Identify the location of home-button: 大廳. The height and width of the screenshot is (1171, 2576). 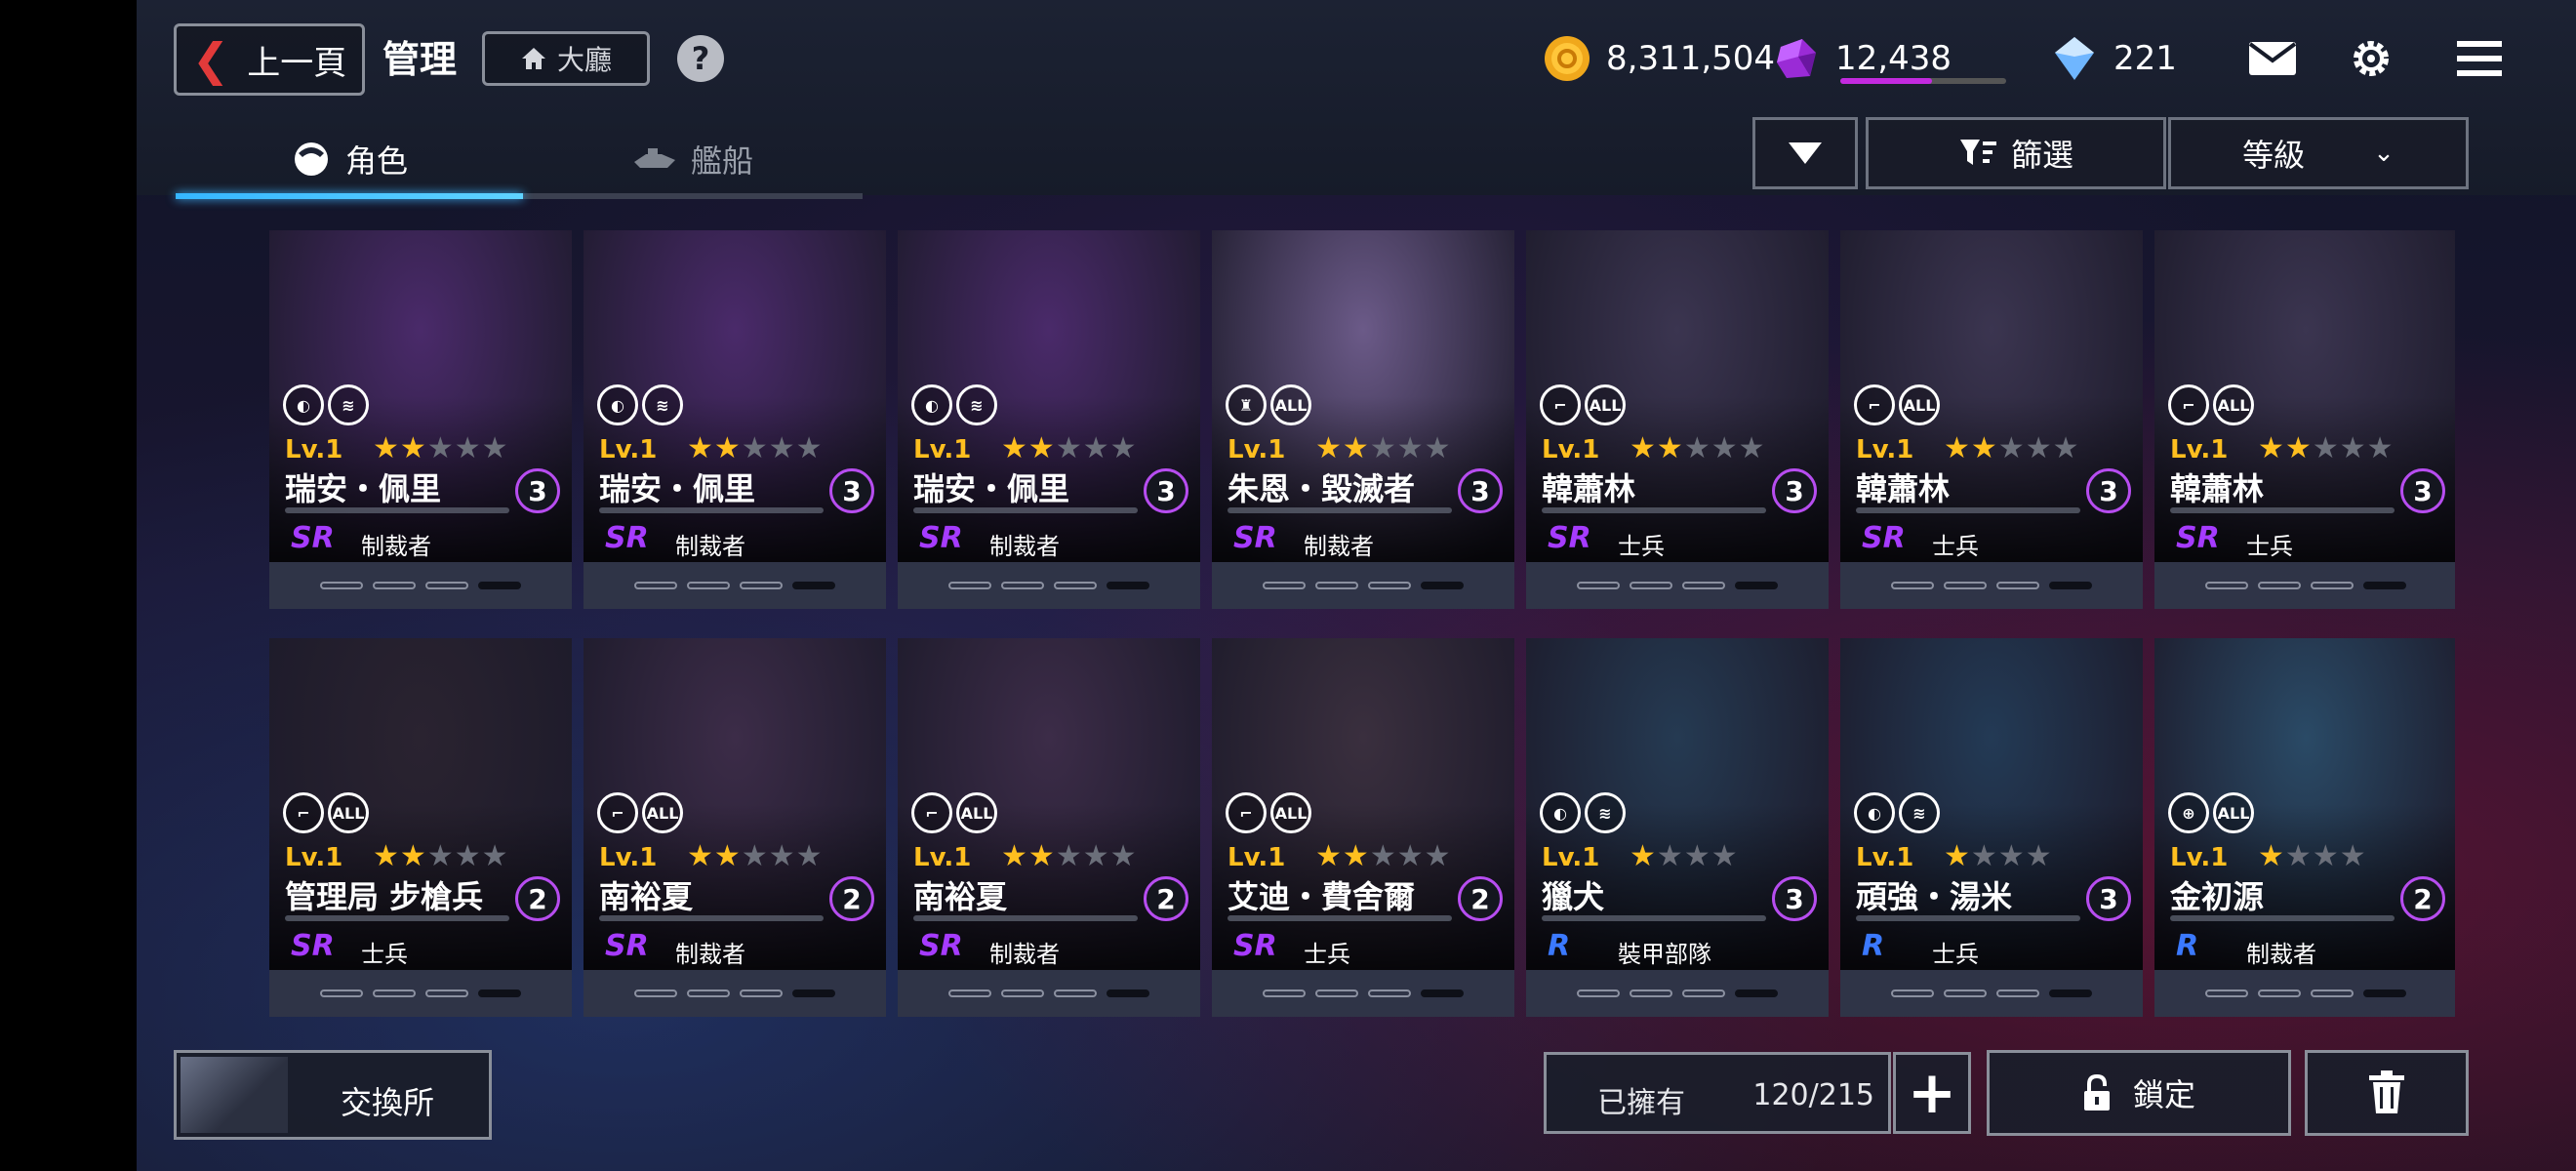
(566, 58).